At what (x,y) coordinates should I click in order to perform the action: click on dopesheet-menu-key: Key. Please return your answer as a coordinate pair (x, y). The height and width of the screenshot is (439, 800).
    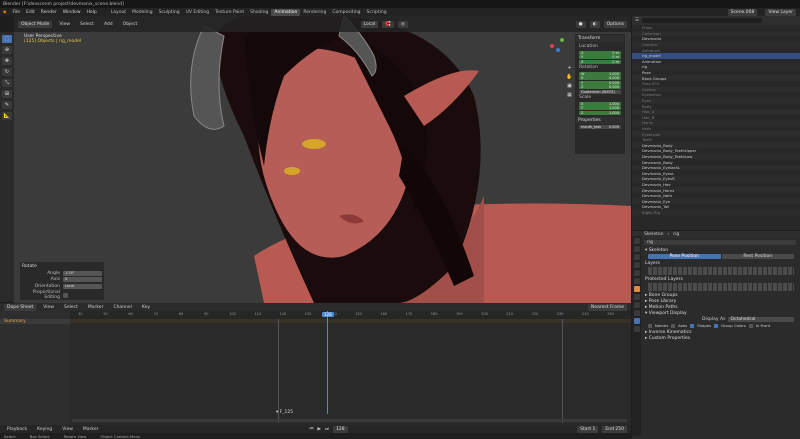
    Looking at the image, I should click on (146, 307).